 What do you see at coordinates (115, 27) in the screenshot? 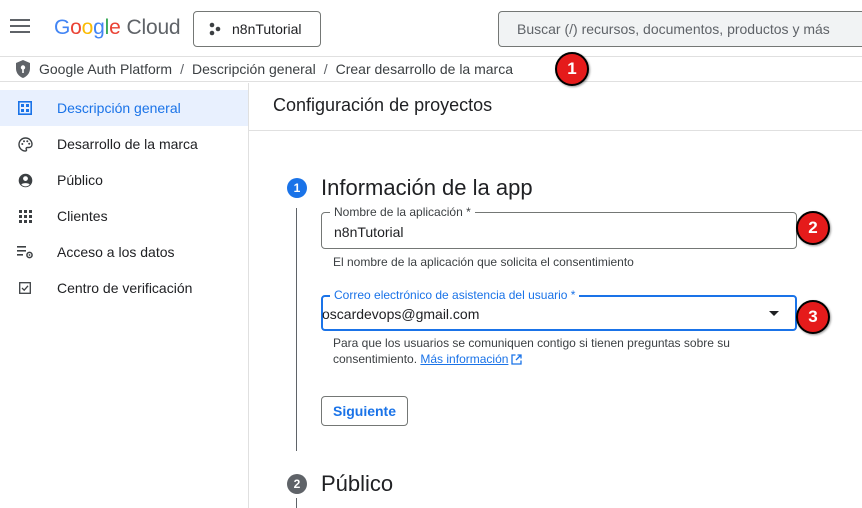
I see `logo-letter: e` at bounding box center [115, 27].